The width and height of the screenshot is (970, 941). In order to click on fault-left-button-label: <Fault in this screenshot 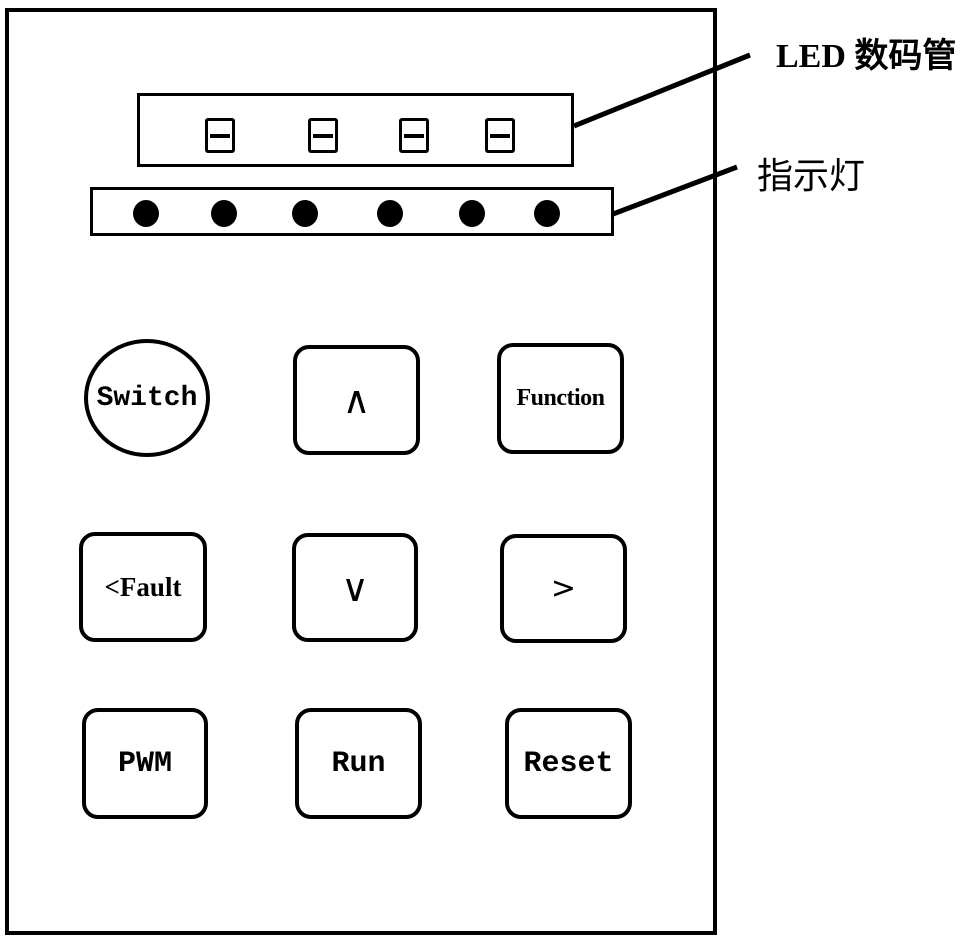, I will do `click(143, 586)`.